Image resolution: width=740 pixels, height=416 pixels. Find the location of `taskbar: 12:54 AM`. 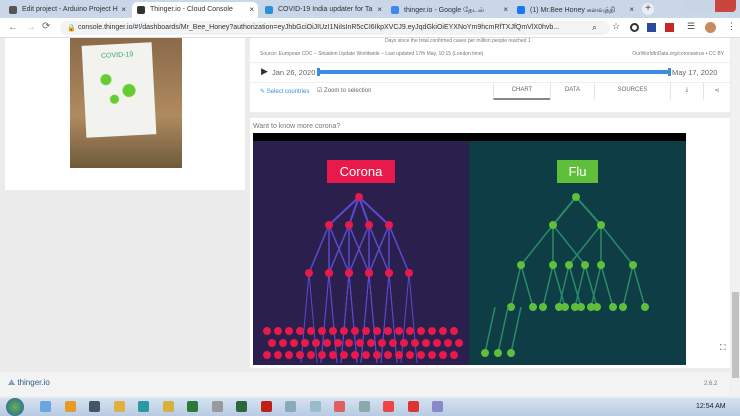

taskbar: 12:54 AM is located at coordinates (370, 407).